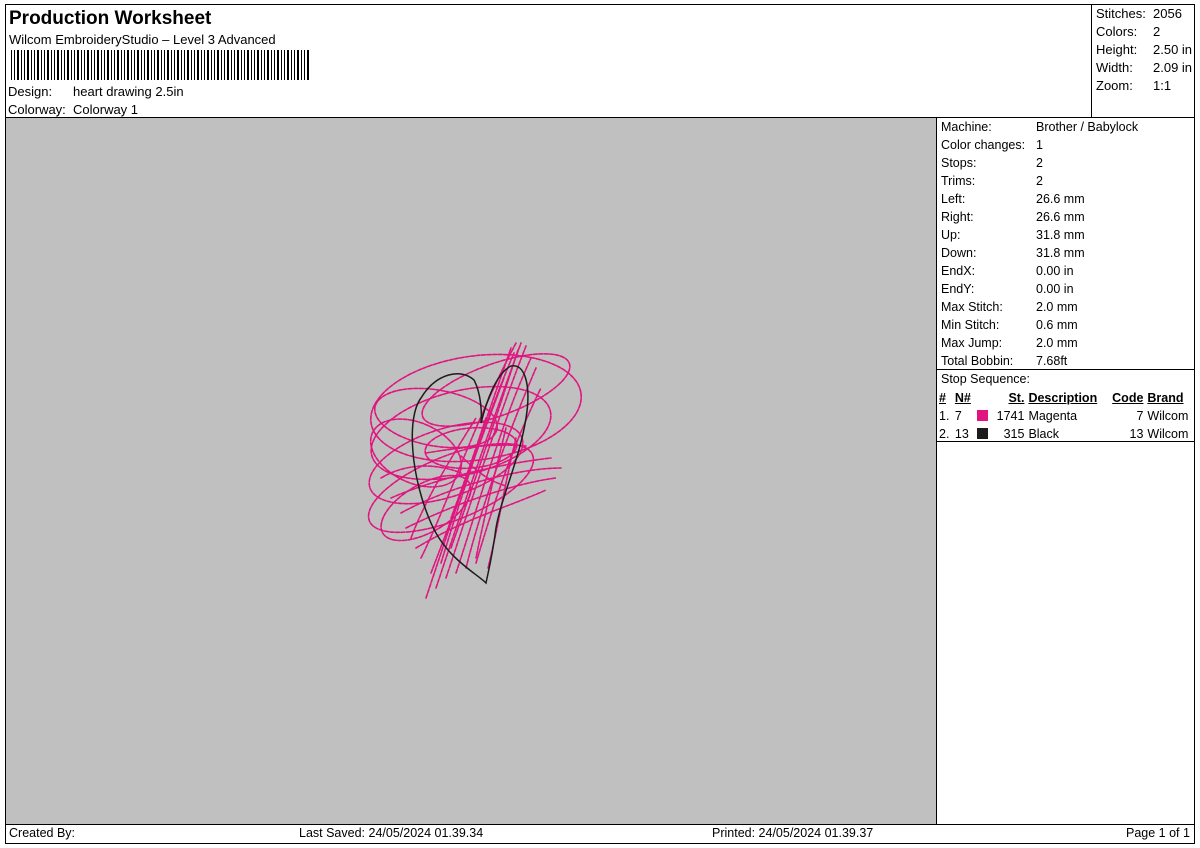  Describe the element at coordinates (958, 271) in the screenshot. I see `machine-info-label: EndX:` at that location.